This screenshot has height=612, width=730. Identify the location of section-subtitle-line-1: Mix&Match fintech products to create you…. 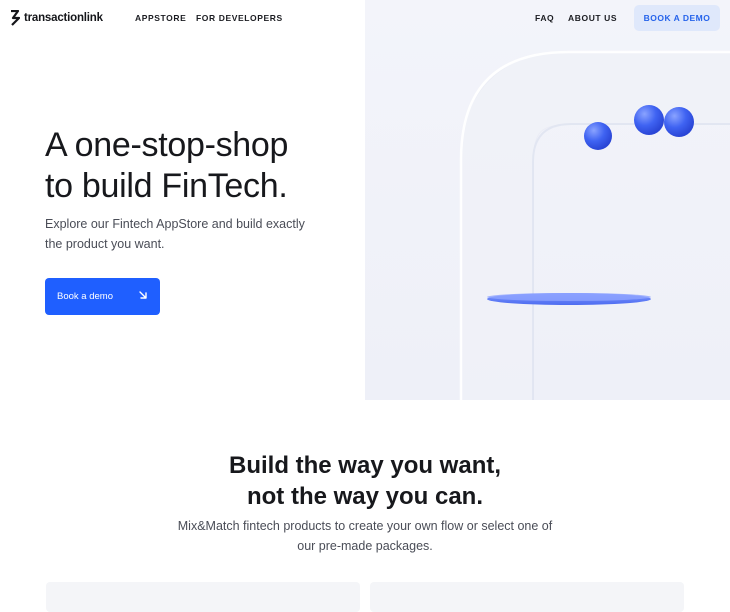
(365, 526).